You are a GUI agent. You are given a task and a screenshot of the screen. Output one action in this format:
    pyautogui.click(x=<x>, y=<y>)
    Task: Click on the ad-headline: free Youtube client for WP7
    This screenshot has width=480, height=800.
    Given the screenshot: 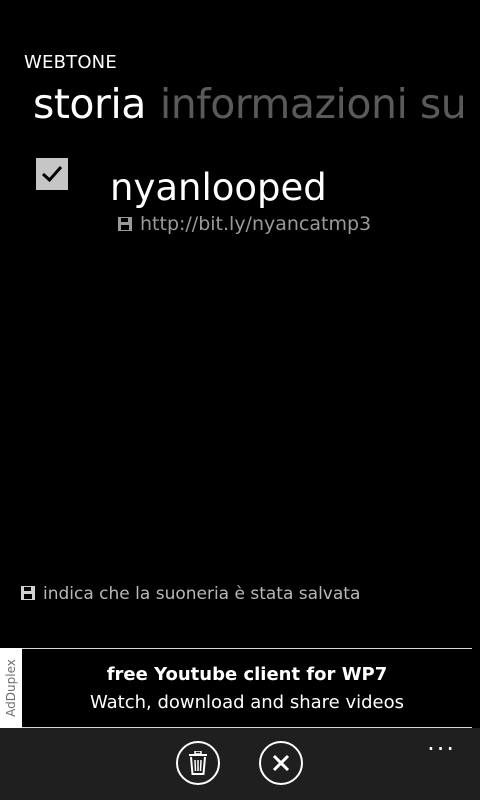 What is the action you would take?
    pyautogui.click(x=247, y=674)
    